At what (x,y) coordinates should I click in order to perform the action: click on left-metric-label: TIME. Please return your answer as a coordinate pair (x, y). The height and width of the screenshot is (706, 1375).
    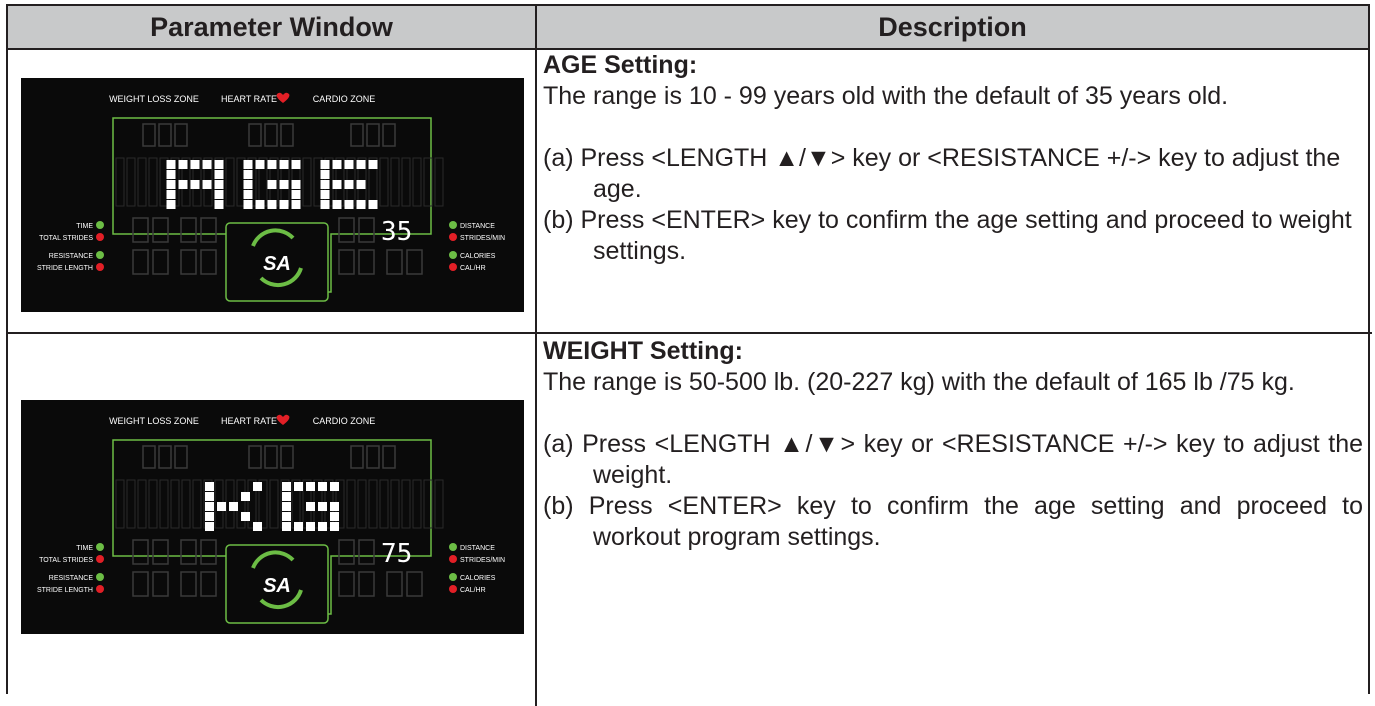
    Looking at the image, I should click on (84, 226).